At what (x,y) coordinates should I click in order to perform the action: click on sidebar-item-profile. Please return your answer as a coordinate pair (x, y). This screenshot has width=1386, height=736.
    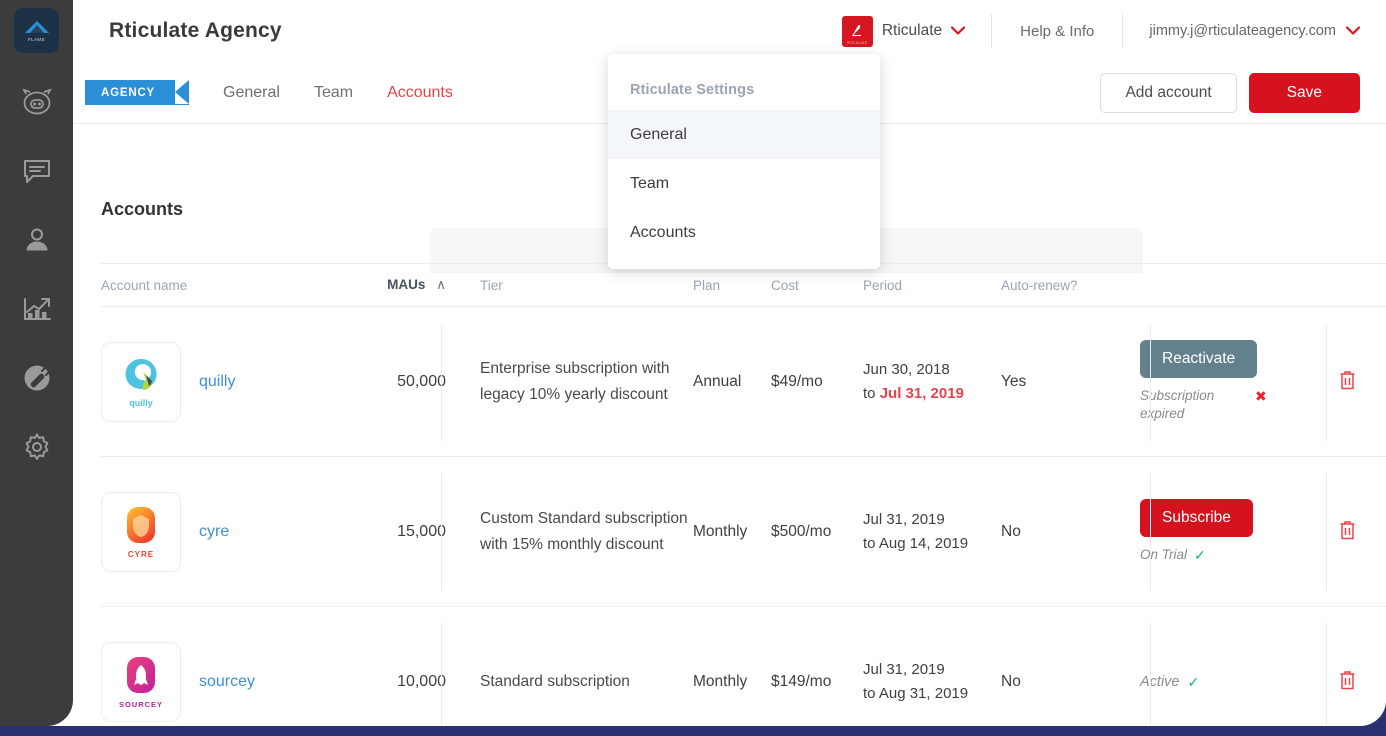
    Looking at the image, I should click on (36, 240).